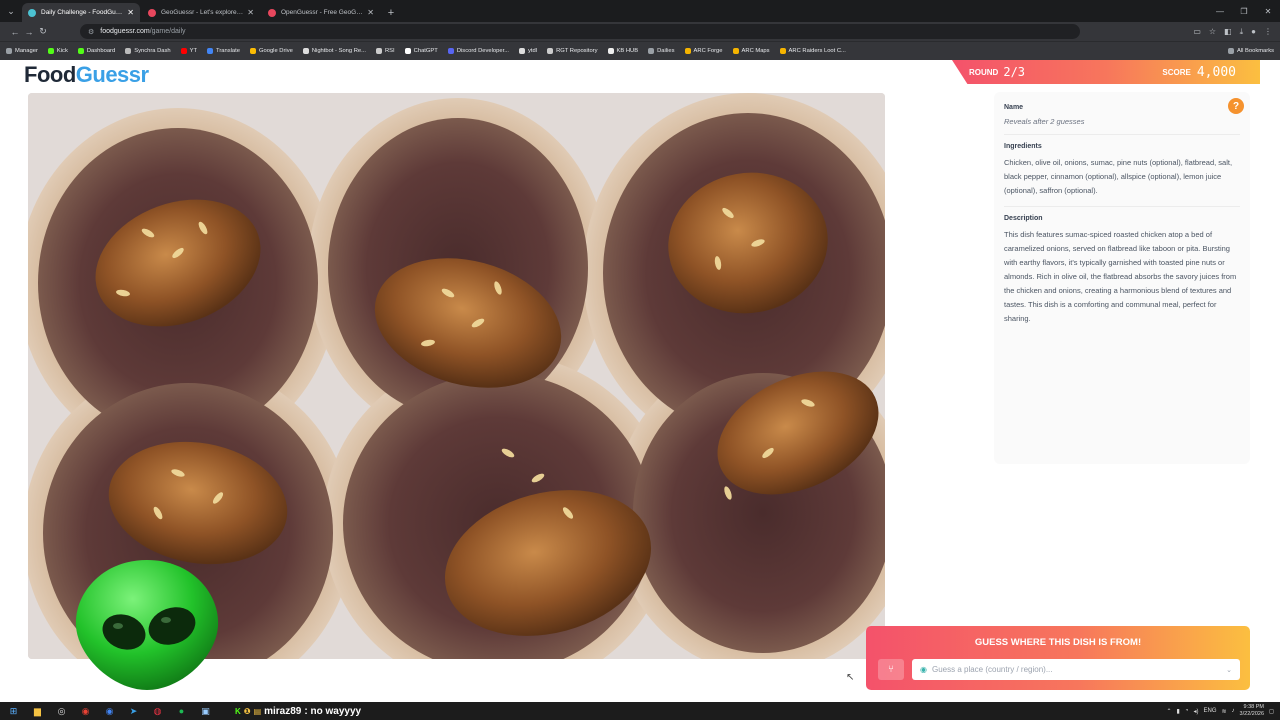  Describe the element at coordinates (1169, 711) in the screenshot. I see `chevron-up-icon: ⌃` at that location.